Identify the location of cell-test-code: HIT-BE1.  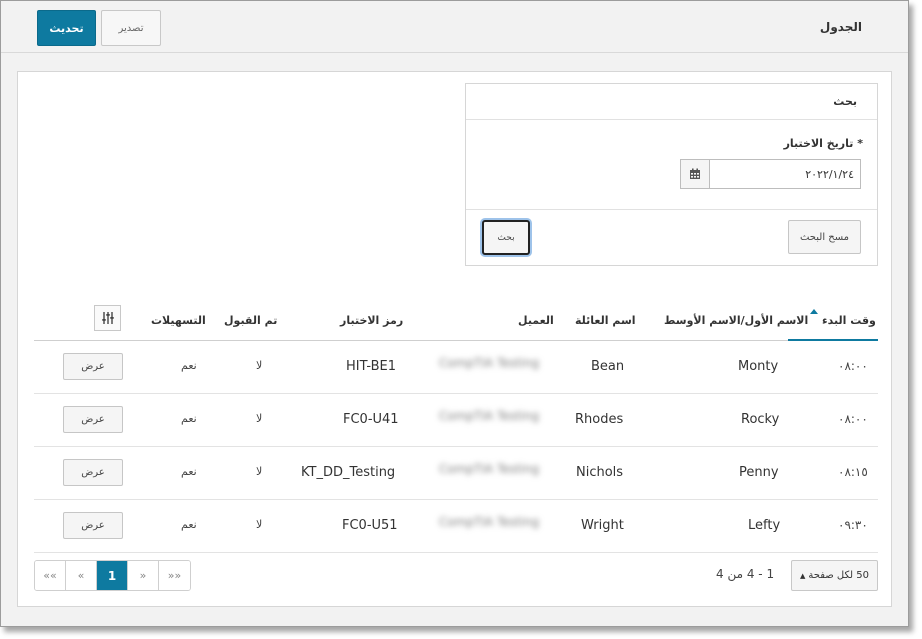
(371, 366).